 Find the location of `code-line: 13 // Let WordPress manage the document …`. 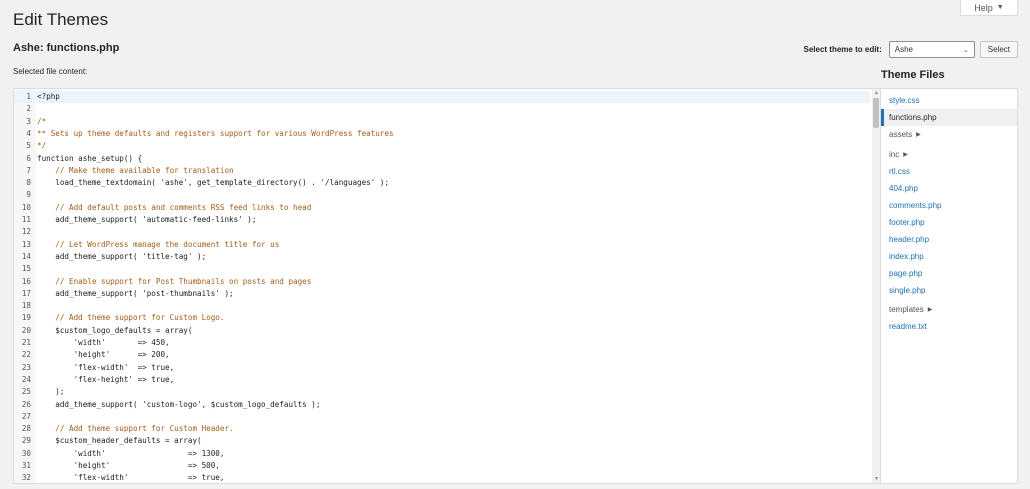

code-line: 13 // Let WordPress manage the document … is located at coordinates (442, 245).